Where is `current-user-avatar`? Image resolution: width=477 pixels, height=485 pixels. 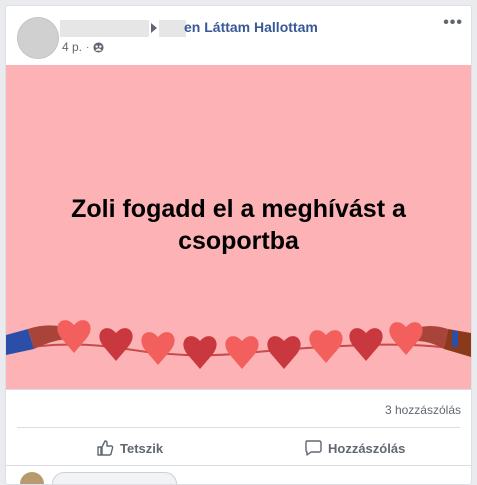
current-user-avatar is located at coordinates (32, 478).